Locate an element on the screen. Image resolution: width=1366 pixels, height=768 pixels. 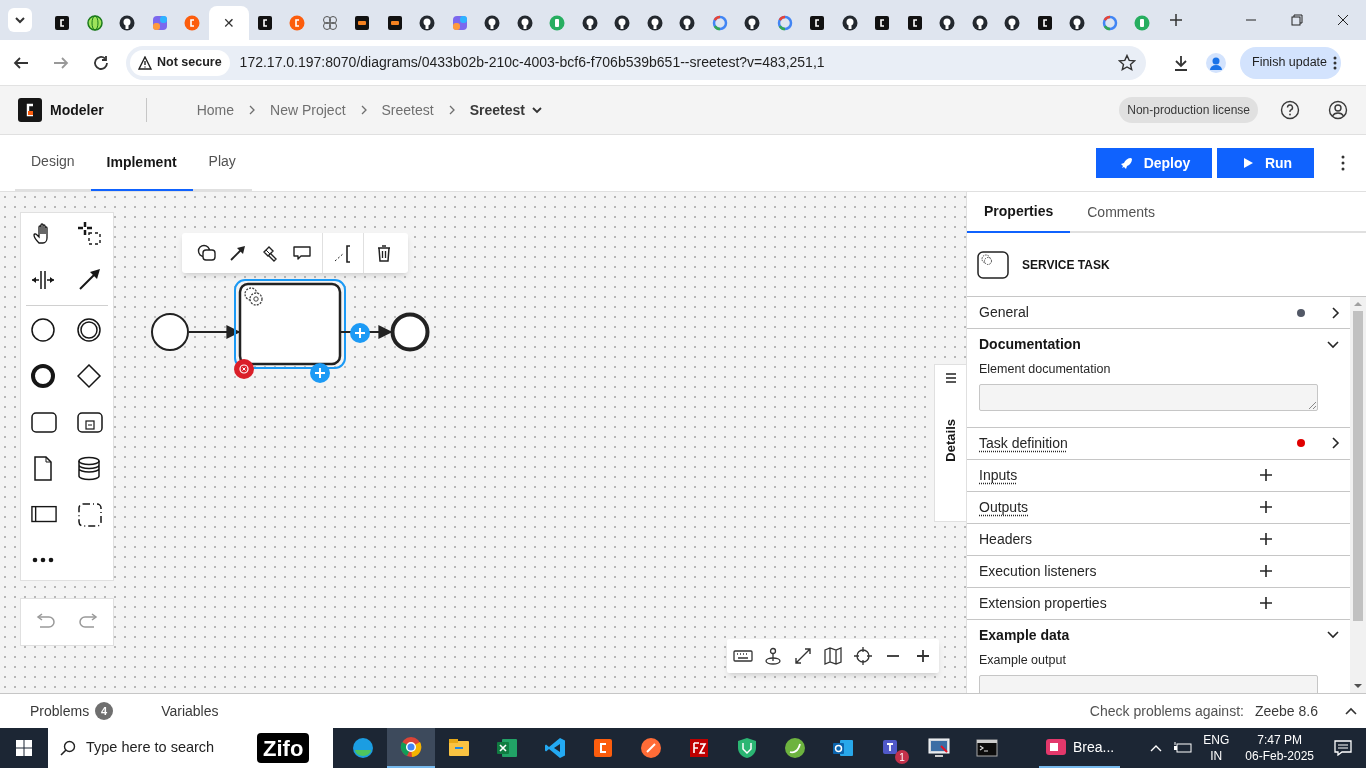
text-annotation-icon is located at coordinates (343, 253).